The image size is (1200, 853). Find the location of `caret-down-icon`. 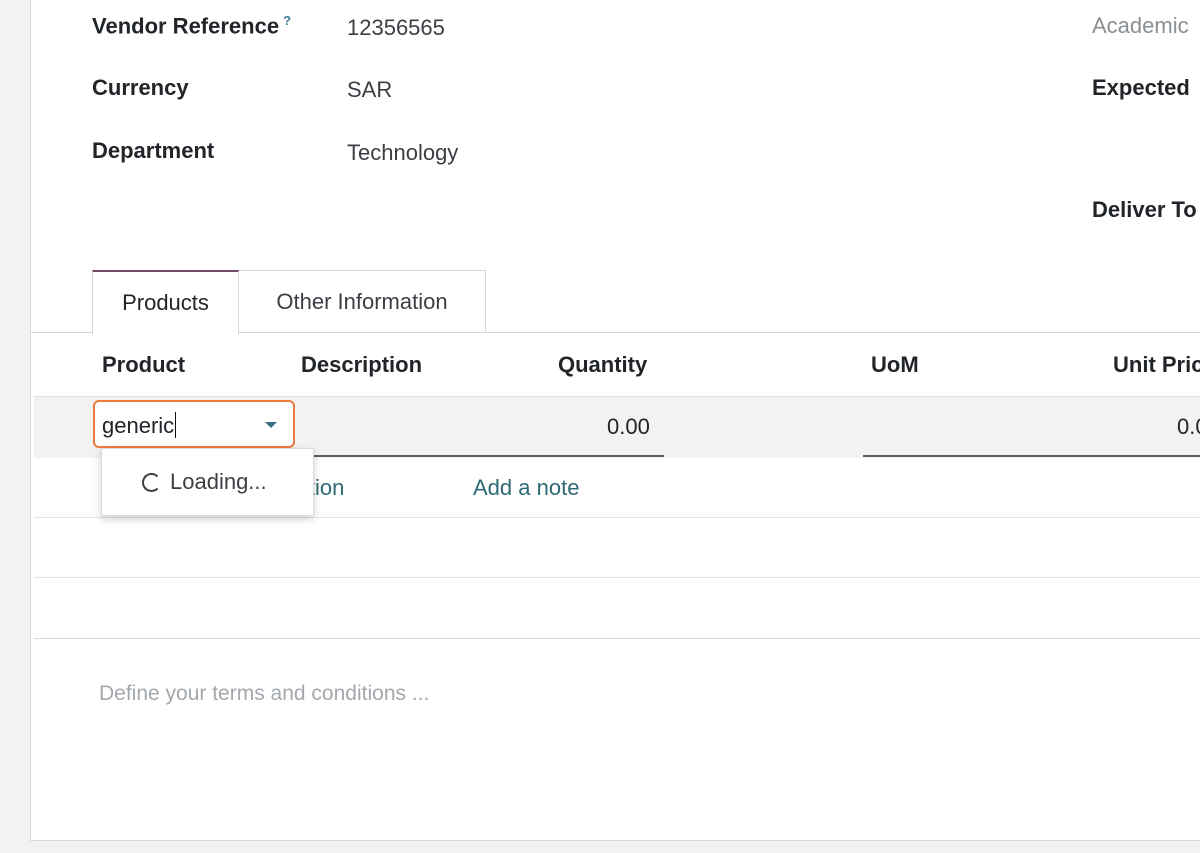

caret-down-icon is located at coordinates (271, 425).